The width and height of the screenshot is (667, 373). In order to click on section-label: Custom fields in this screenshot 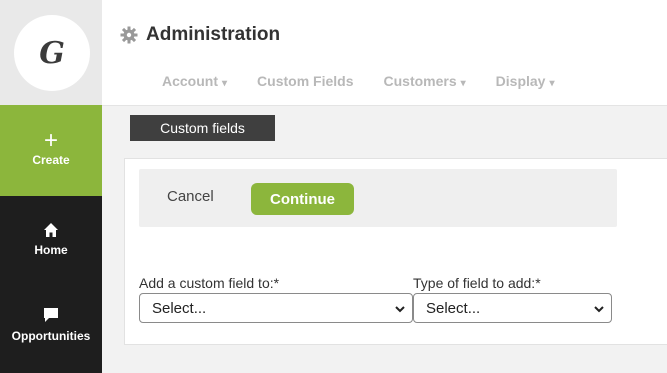, I will do `click(202, 128)`.